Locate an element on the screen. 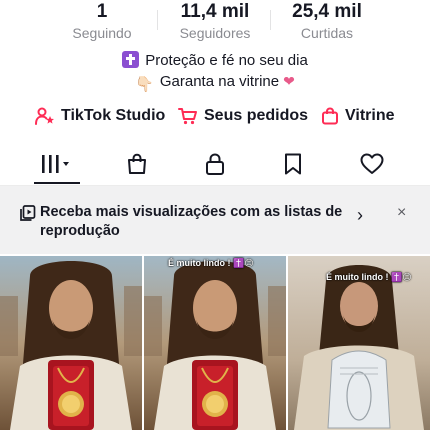  orders-link: Seus pedidos is located at coordinates (243, 116).